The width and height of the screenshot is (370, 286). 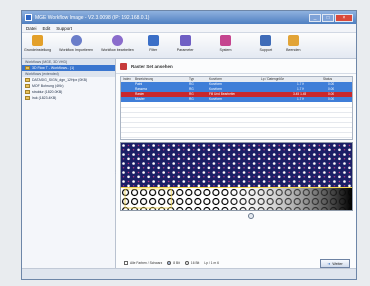 I want to click on toolbar-filter: Filter, so click(x=153, y=43).